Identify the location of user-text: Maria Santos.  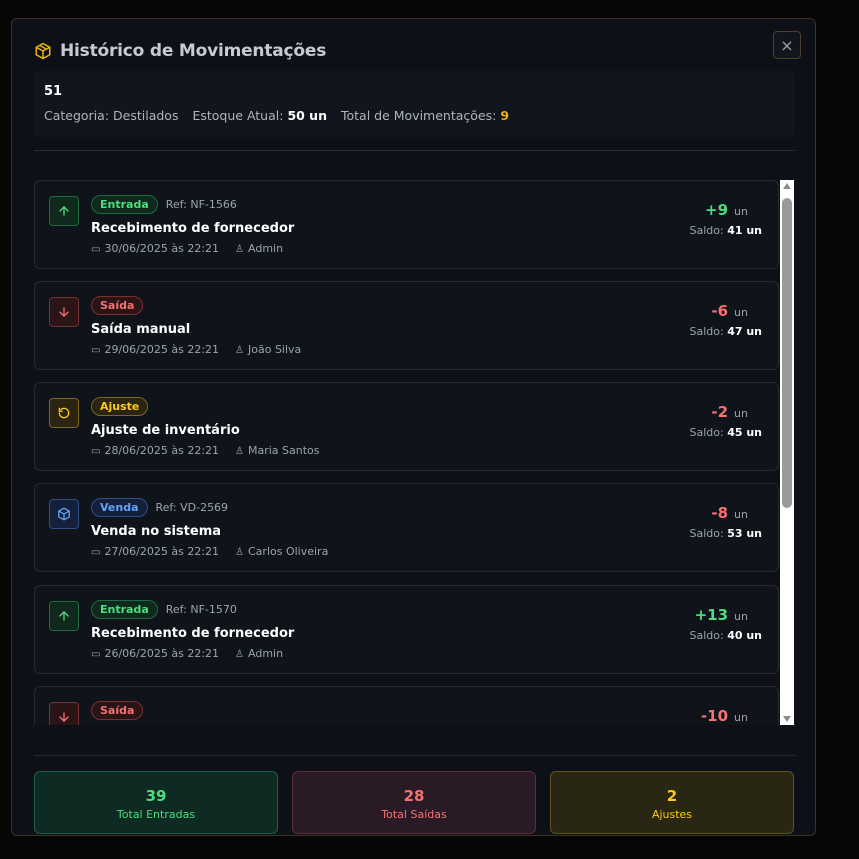
(284, 450).